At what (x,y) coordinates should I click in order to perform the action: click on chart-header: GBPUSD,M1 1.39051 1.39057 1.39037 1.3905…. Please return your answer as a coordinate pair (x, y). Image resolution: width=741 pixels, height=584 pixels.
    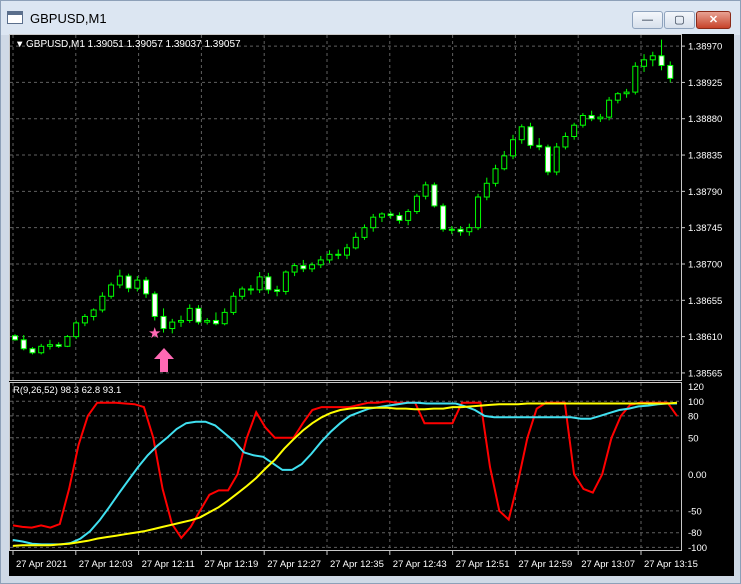
    Looking at the image, I should click on (133, 44).